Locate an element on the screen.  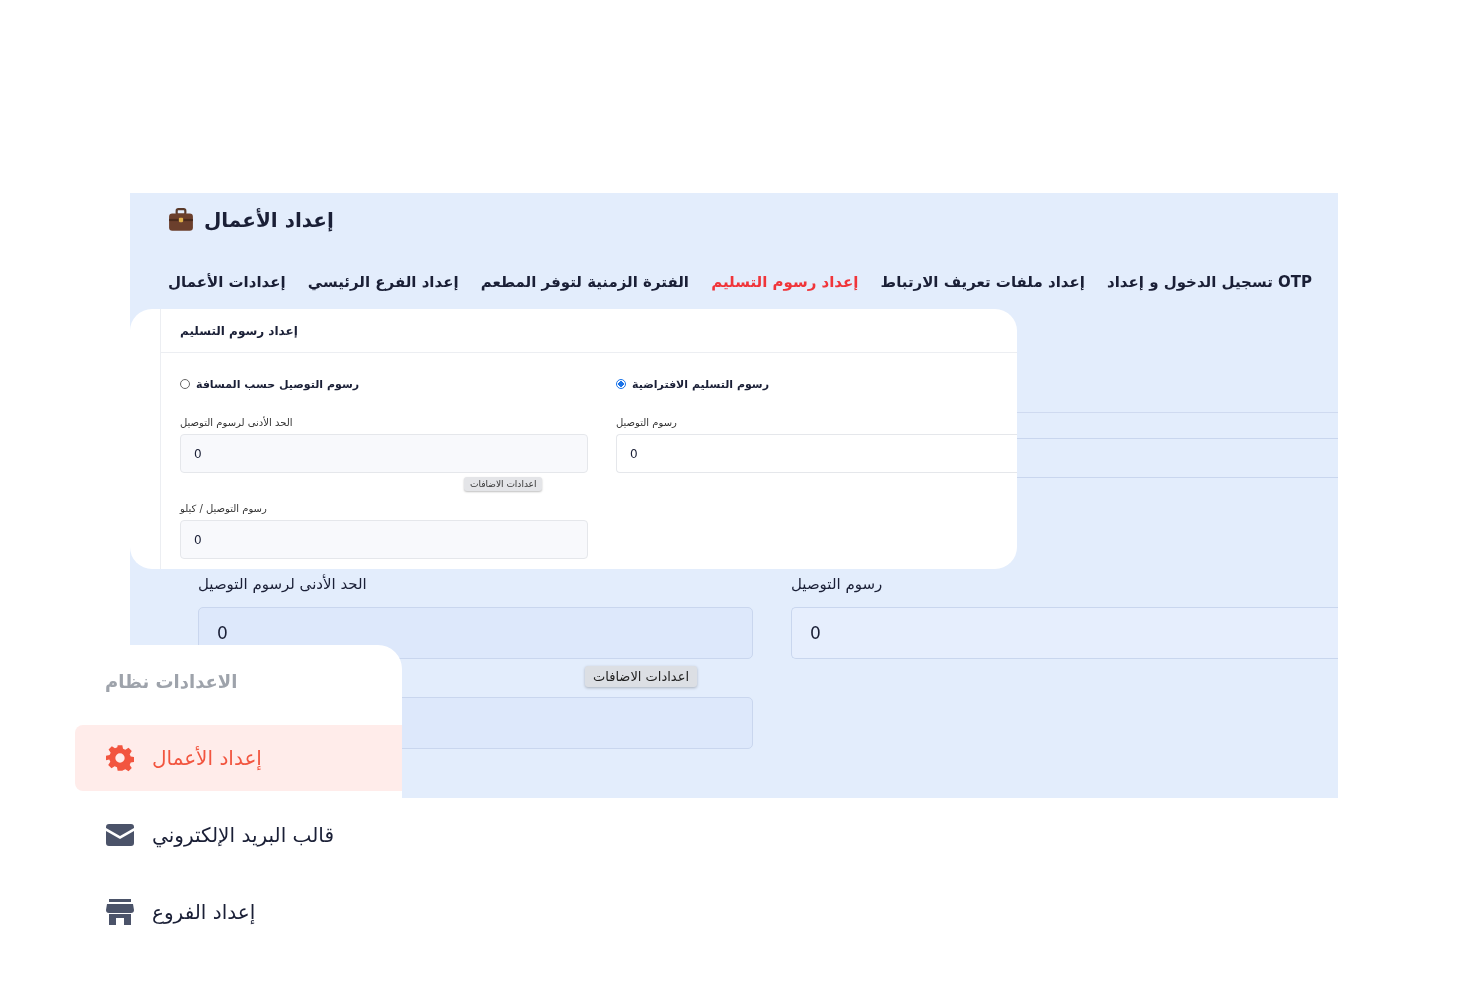
sidebar-item: قالب البريد الإلكتروني is located at coordinates (238, 835).